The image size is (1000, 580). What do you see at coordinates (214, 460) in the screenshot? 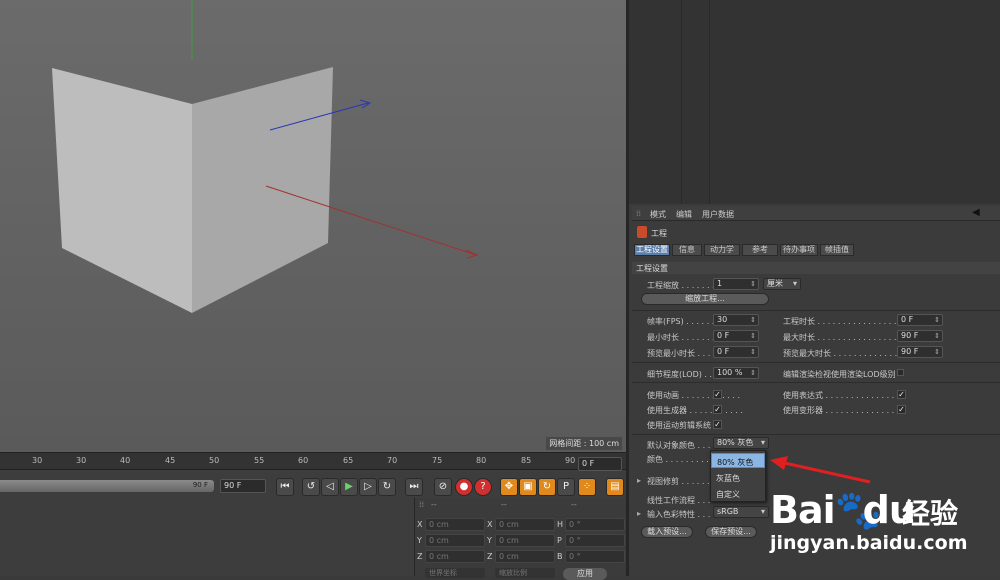
I see `tick-label: 50` at bounding box center [214, 460].